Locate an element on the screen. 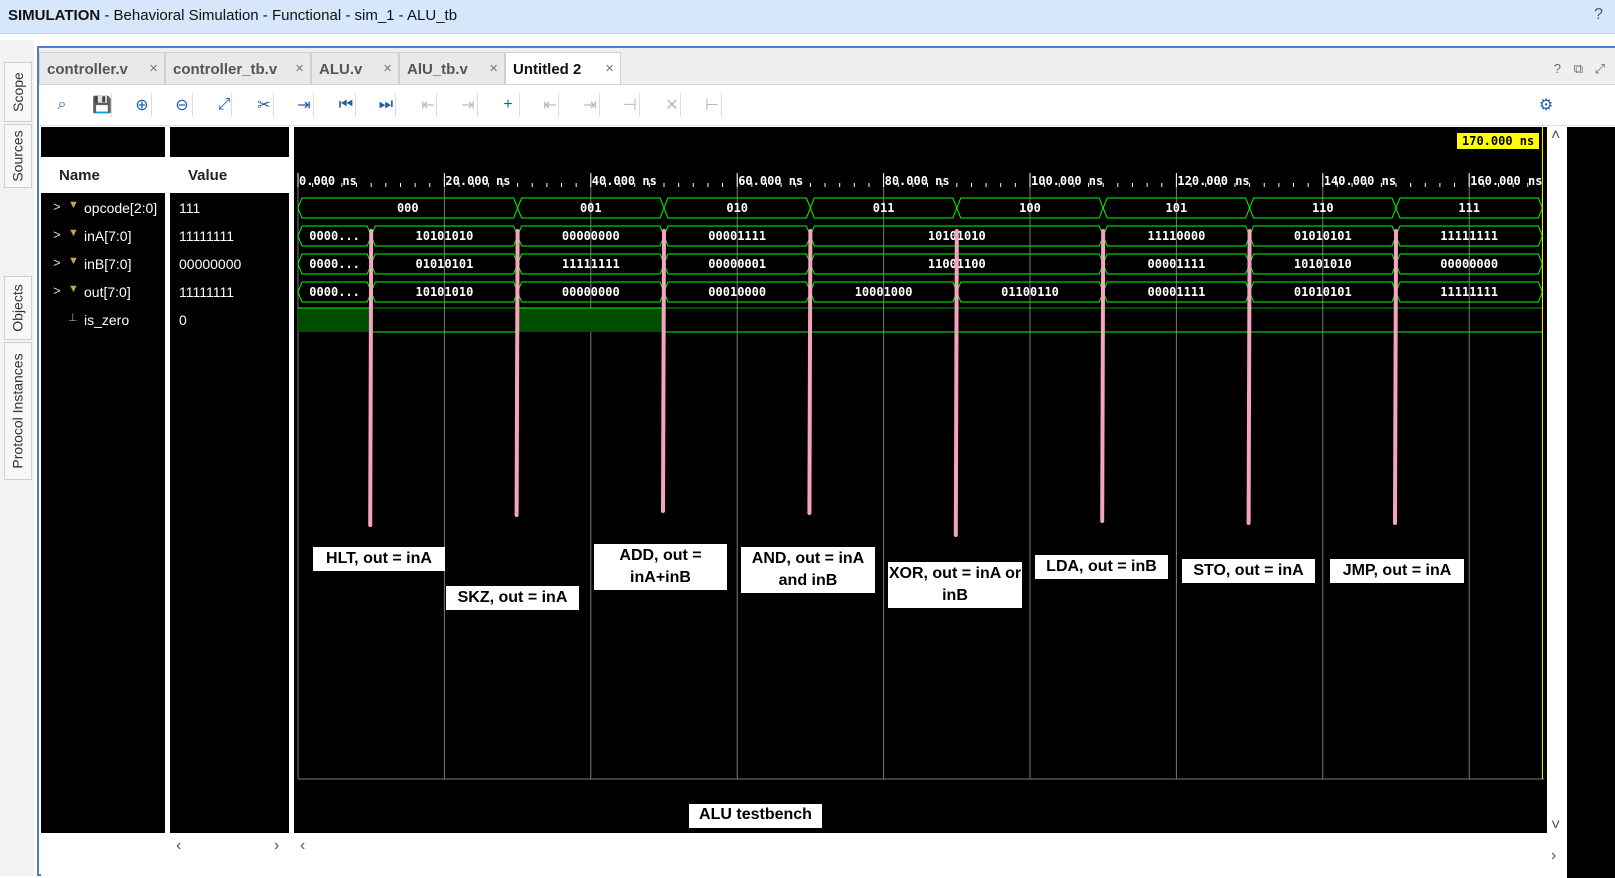 The image size is (1615, 878). ruler-tick-label: 120.000 ns is located at coordinates (1213, 181).